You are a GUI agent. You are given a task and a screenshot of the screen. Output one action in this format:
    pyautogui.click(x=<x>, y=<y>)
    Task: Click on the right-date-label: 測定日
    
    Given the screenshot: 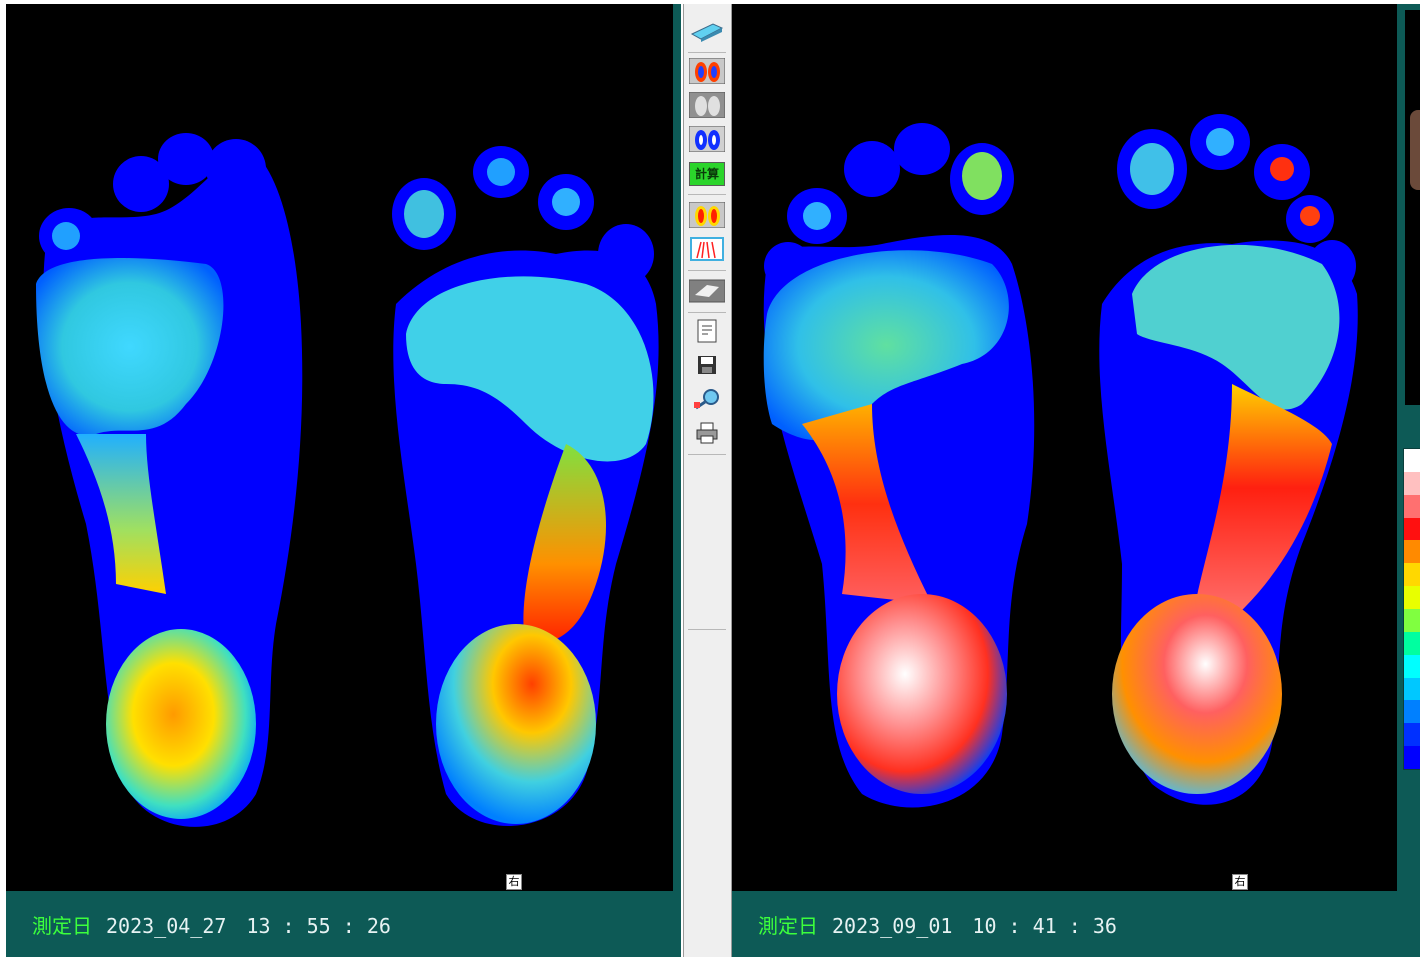 What is the action you would take?
    pyautogui.click(x=788, y=925)
    